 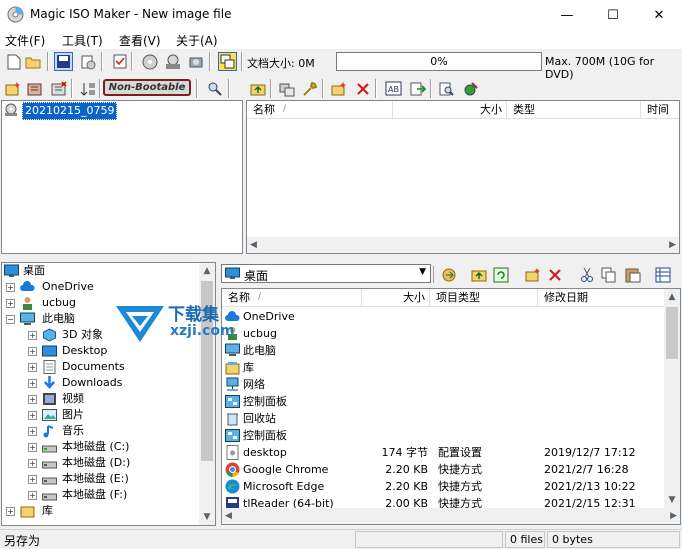 I want to click on file-modified: 2021/2/7 16:28, so click(x=586, y=469).